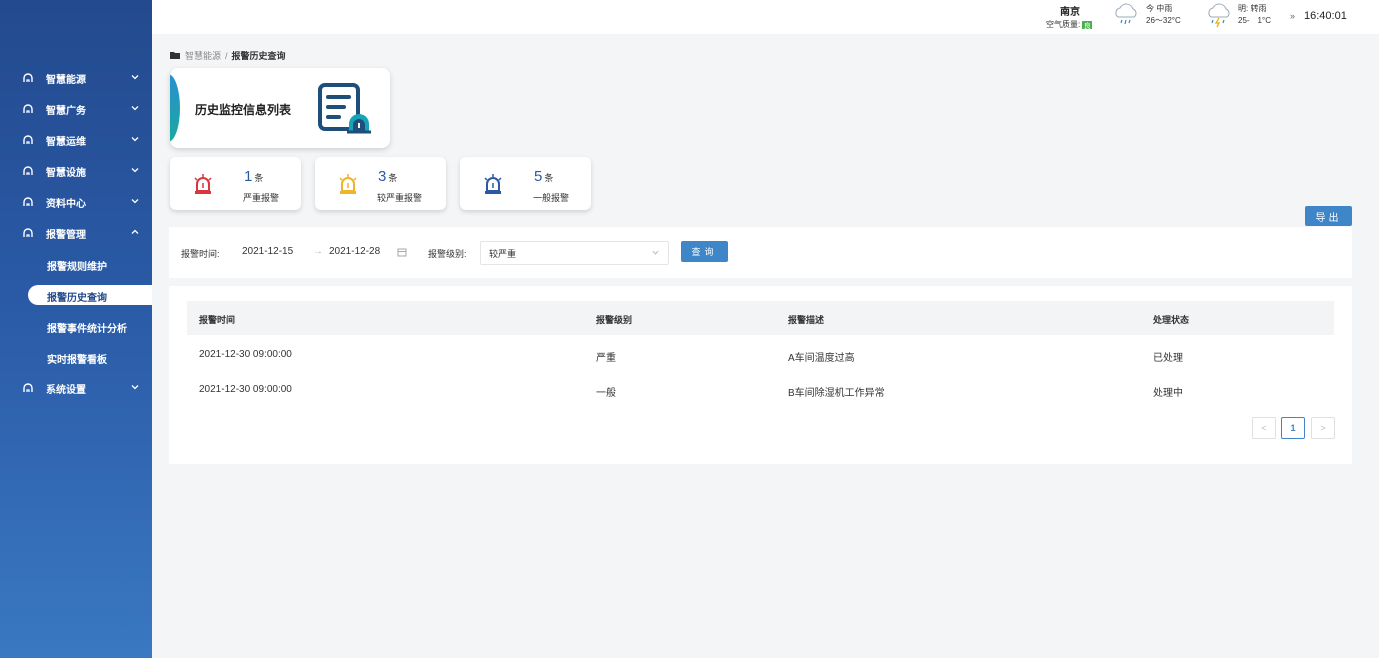 The image size is (1379, 658). Describe the element at coordinates (1328, 216) in the screenshot. I see `export-button: 导出` at that location.